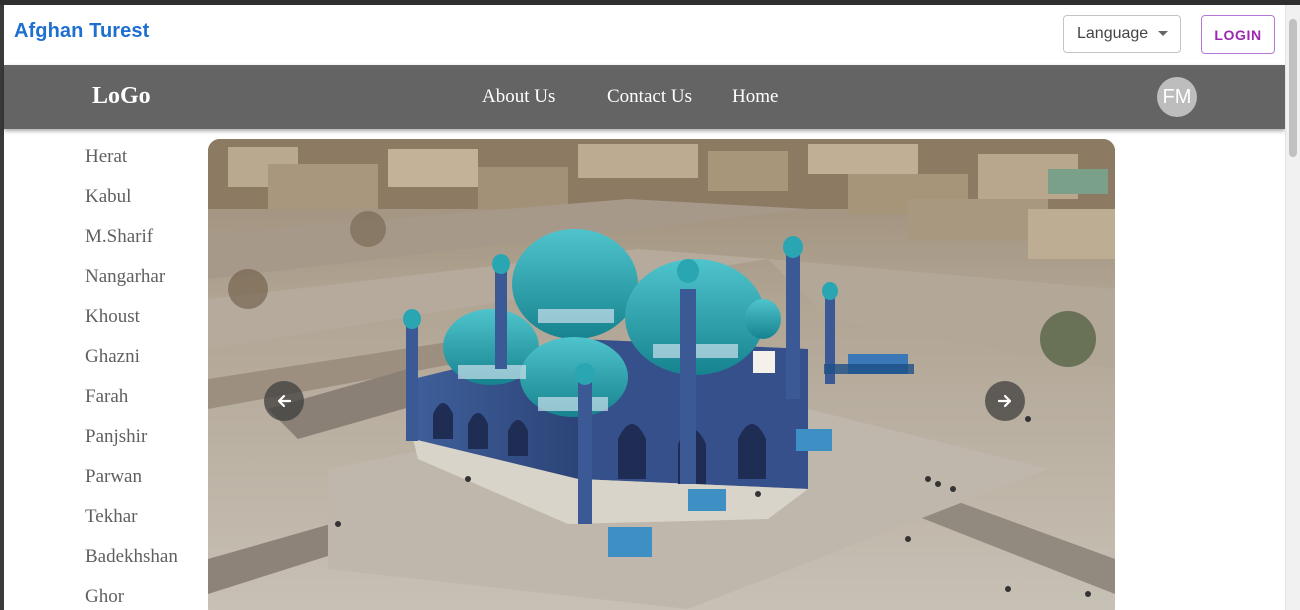 Image resolution: width=1300 pixels, height=610 pixels. Describe the element at coordinates (644, 35) in the screenshot. I see `app-bar: Afghan Turest Language LOGIN` at that location.